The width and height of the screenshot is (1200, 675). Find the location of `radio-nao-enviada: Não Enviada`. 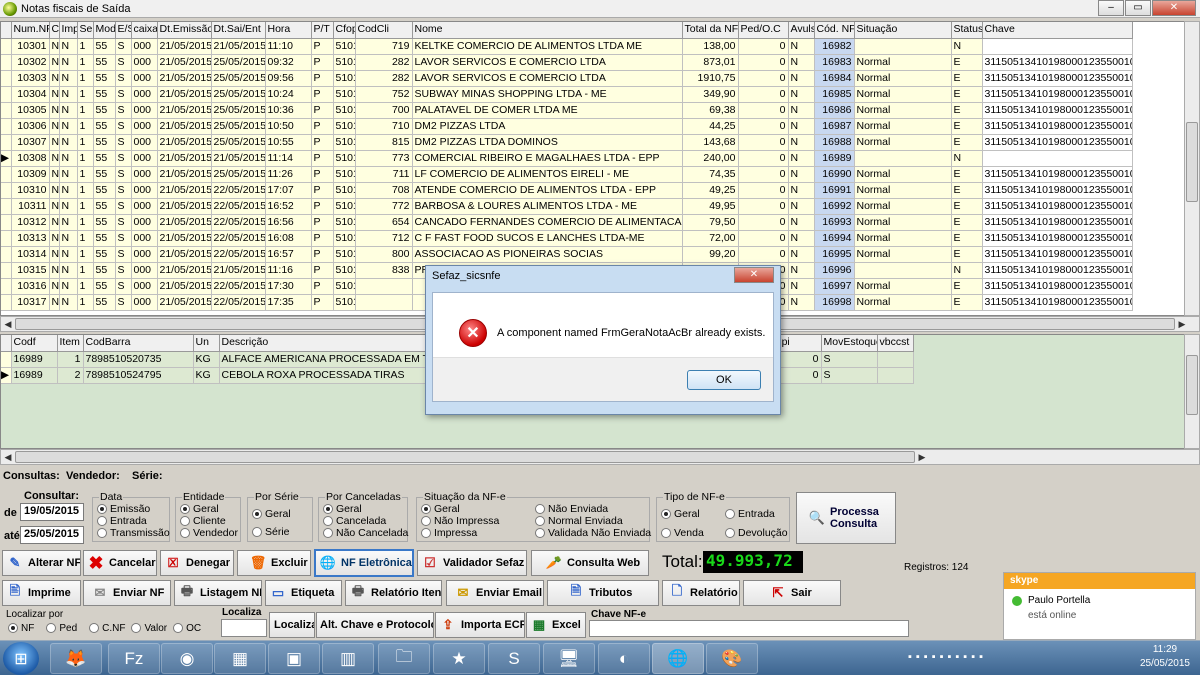

radio-nao-enviada: Não Enviada is located at coordinates (593, 509).